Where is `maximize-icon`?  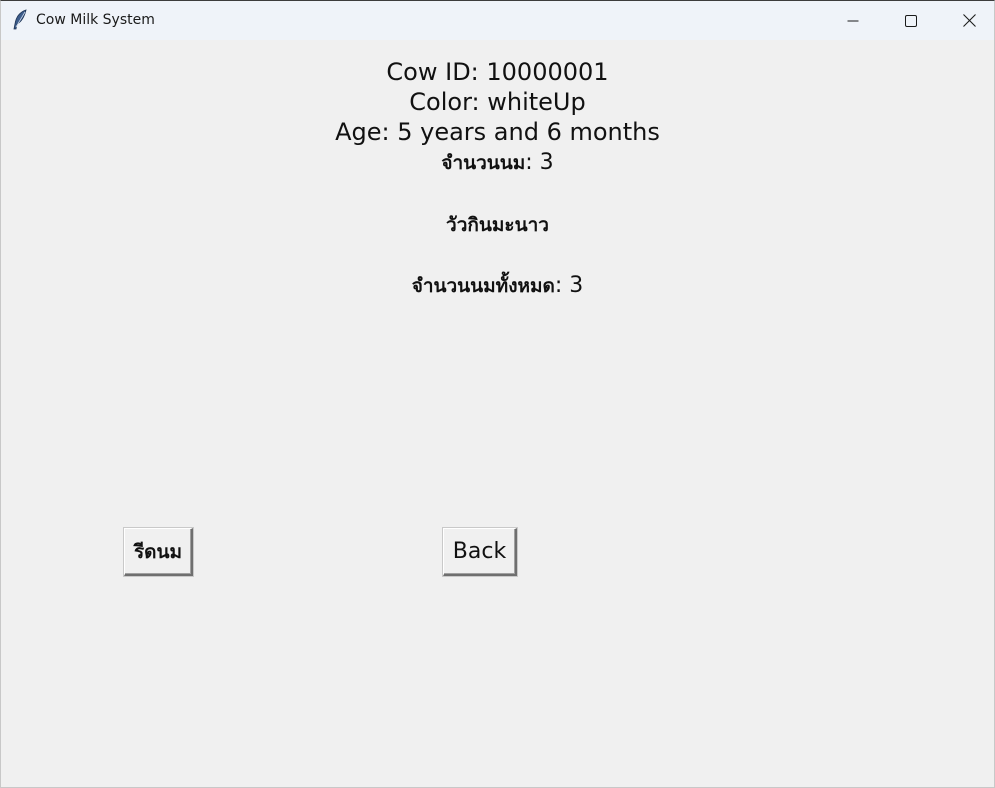
maximize-icon is located at coordinates (911, 20).